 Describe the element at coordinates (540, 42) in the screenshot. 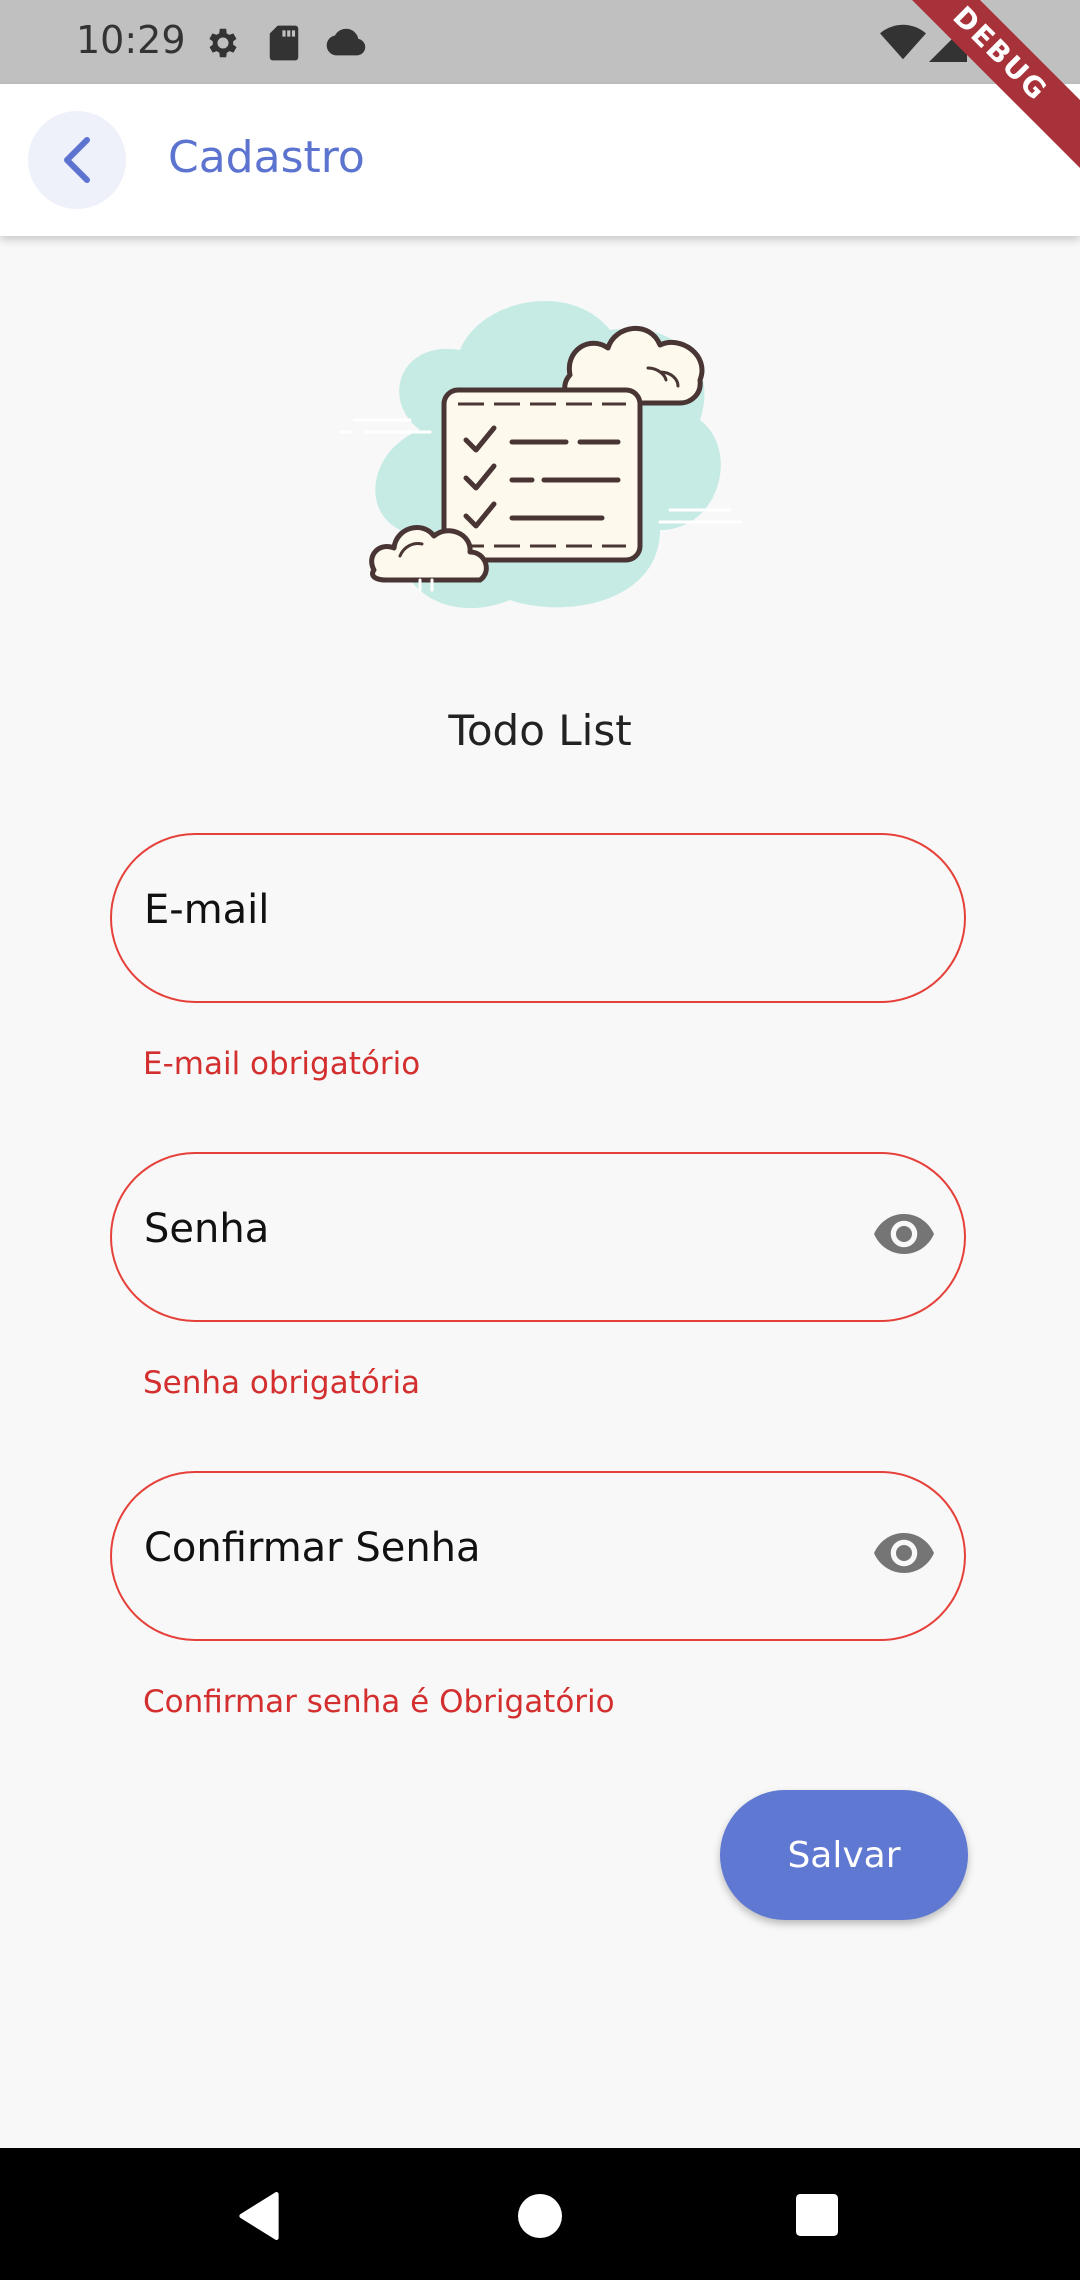

I see `status-bar: 10:29` at that location.